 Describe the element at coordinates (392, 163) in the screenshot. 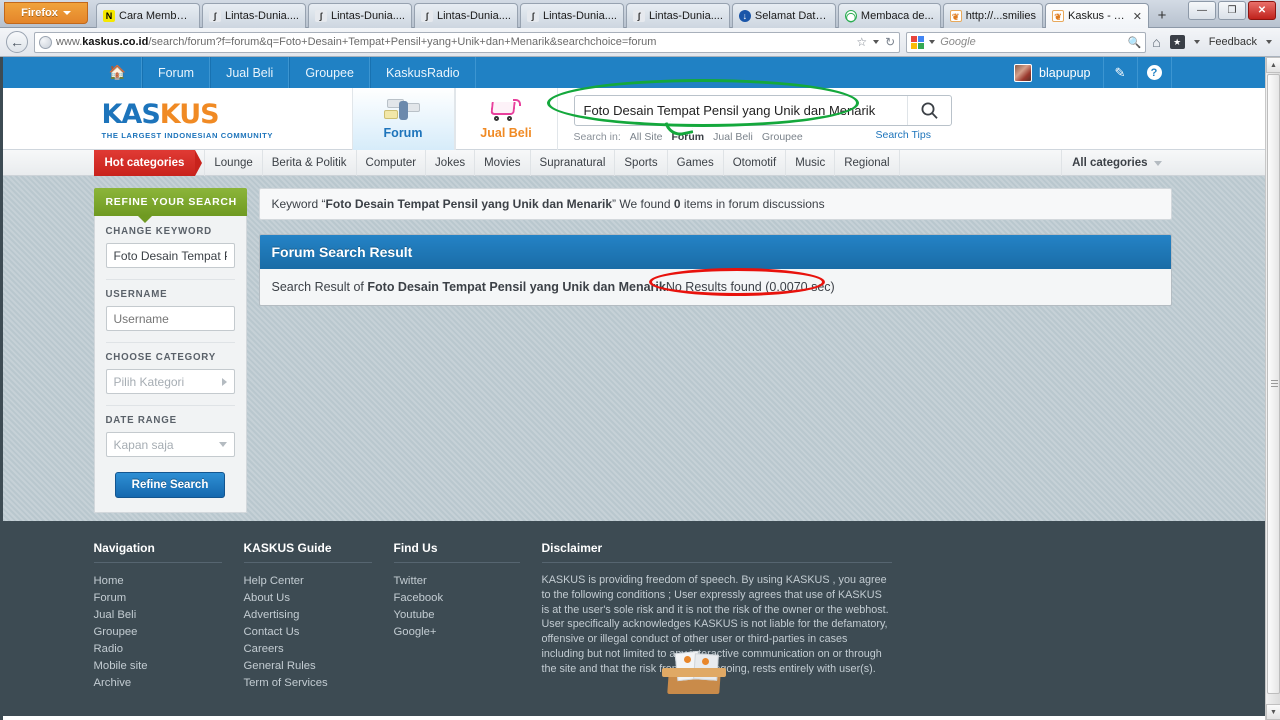

I see `category-computer: Computer` at that location.